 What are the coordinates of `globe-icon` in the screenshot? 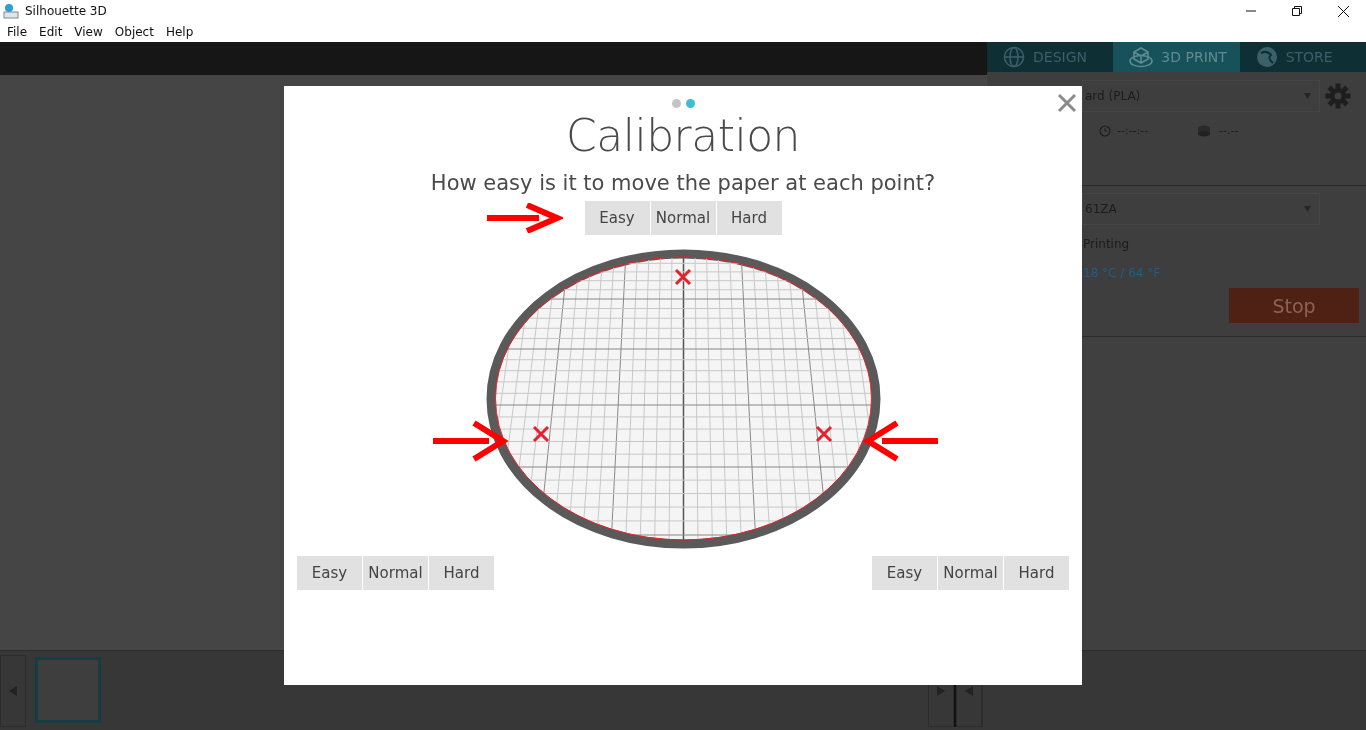 It's located at (1014, 57).